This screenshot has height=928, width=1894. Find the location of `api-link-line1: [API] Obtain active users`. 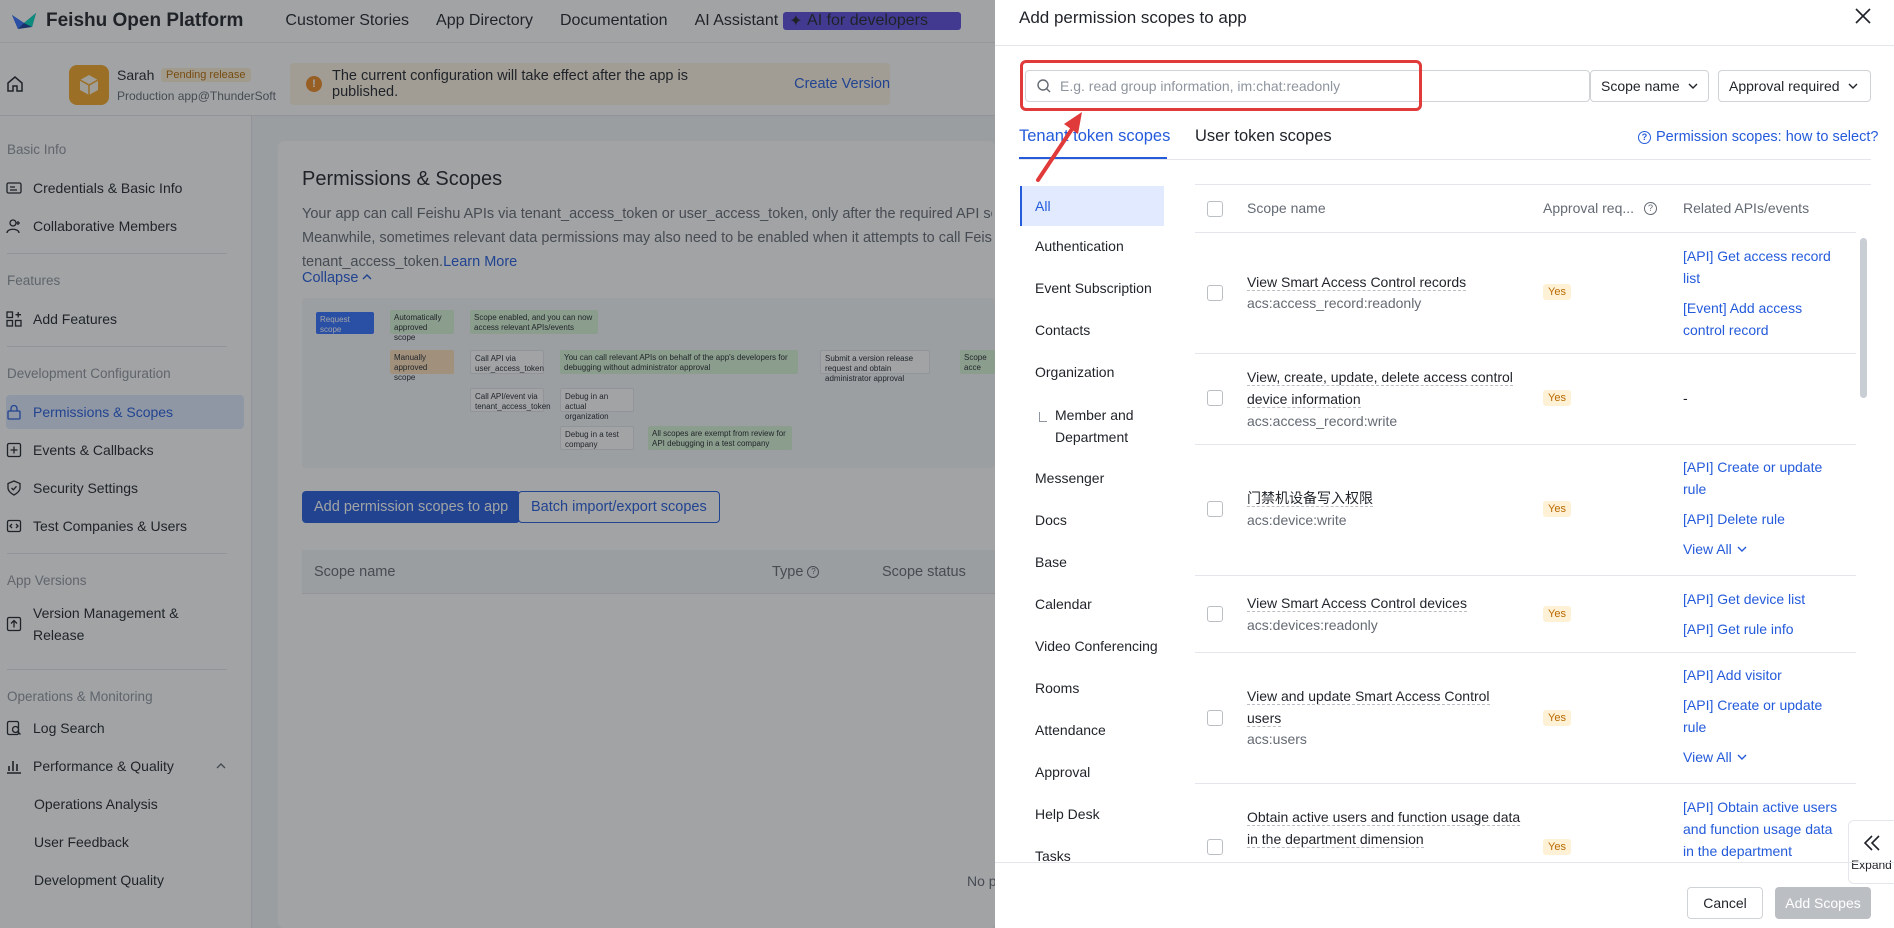

api-link-line1: [API] Obtain active users is located at coordinates (1760, 807).